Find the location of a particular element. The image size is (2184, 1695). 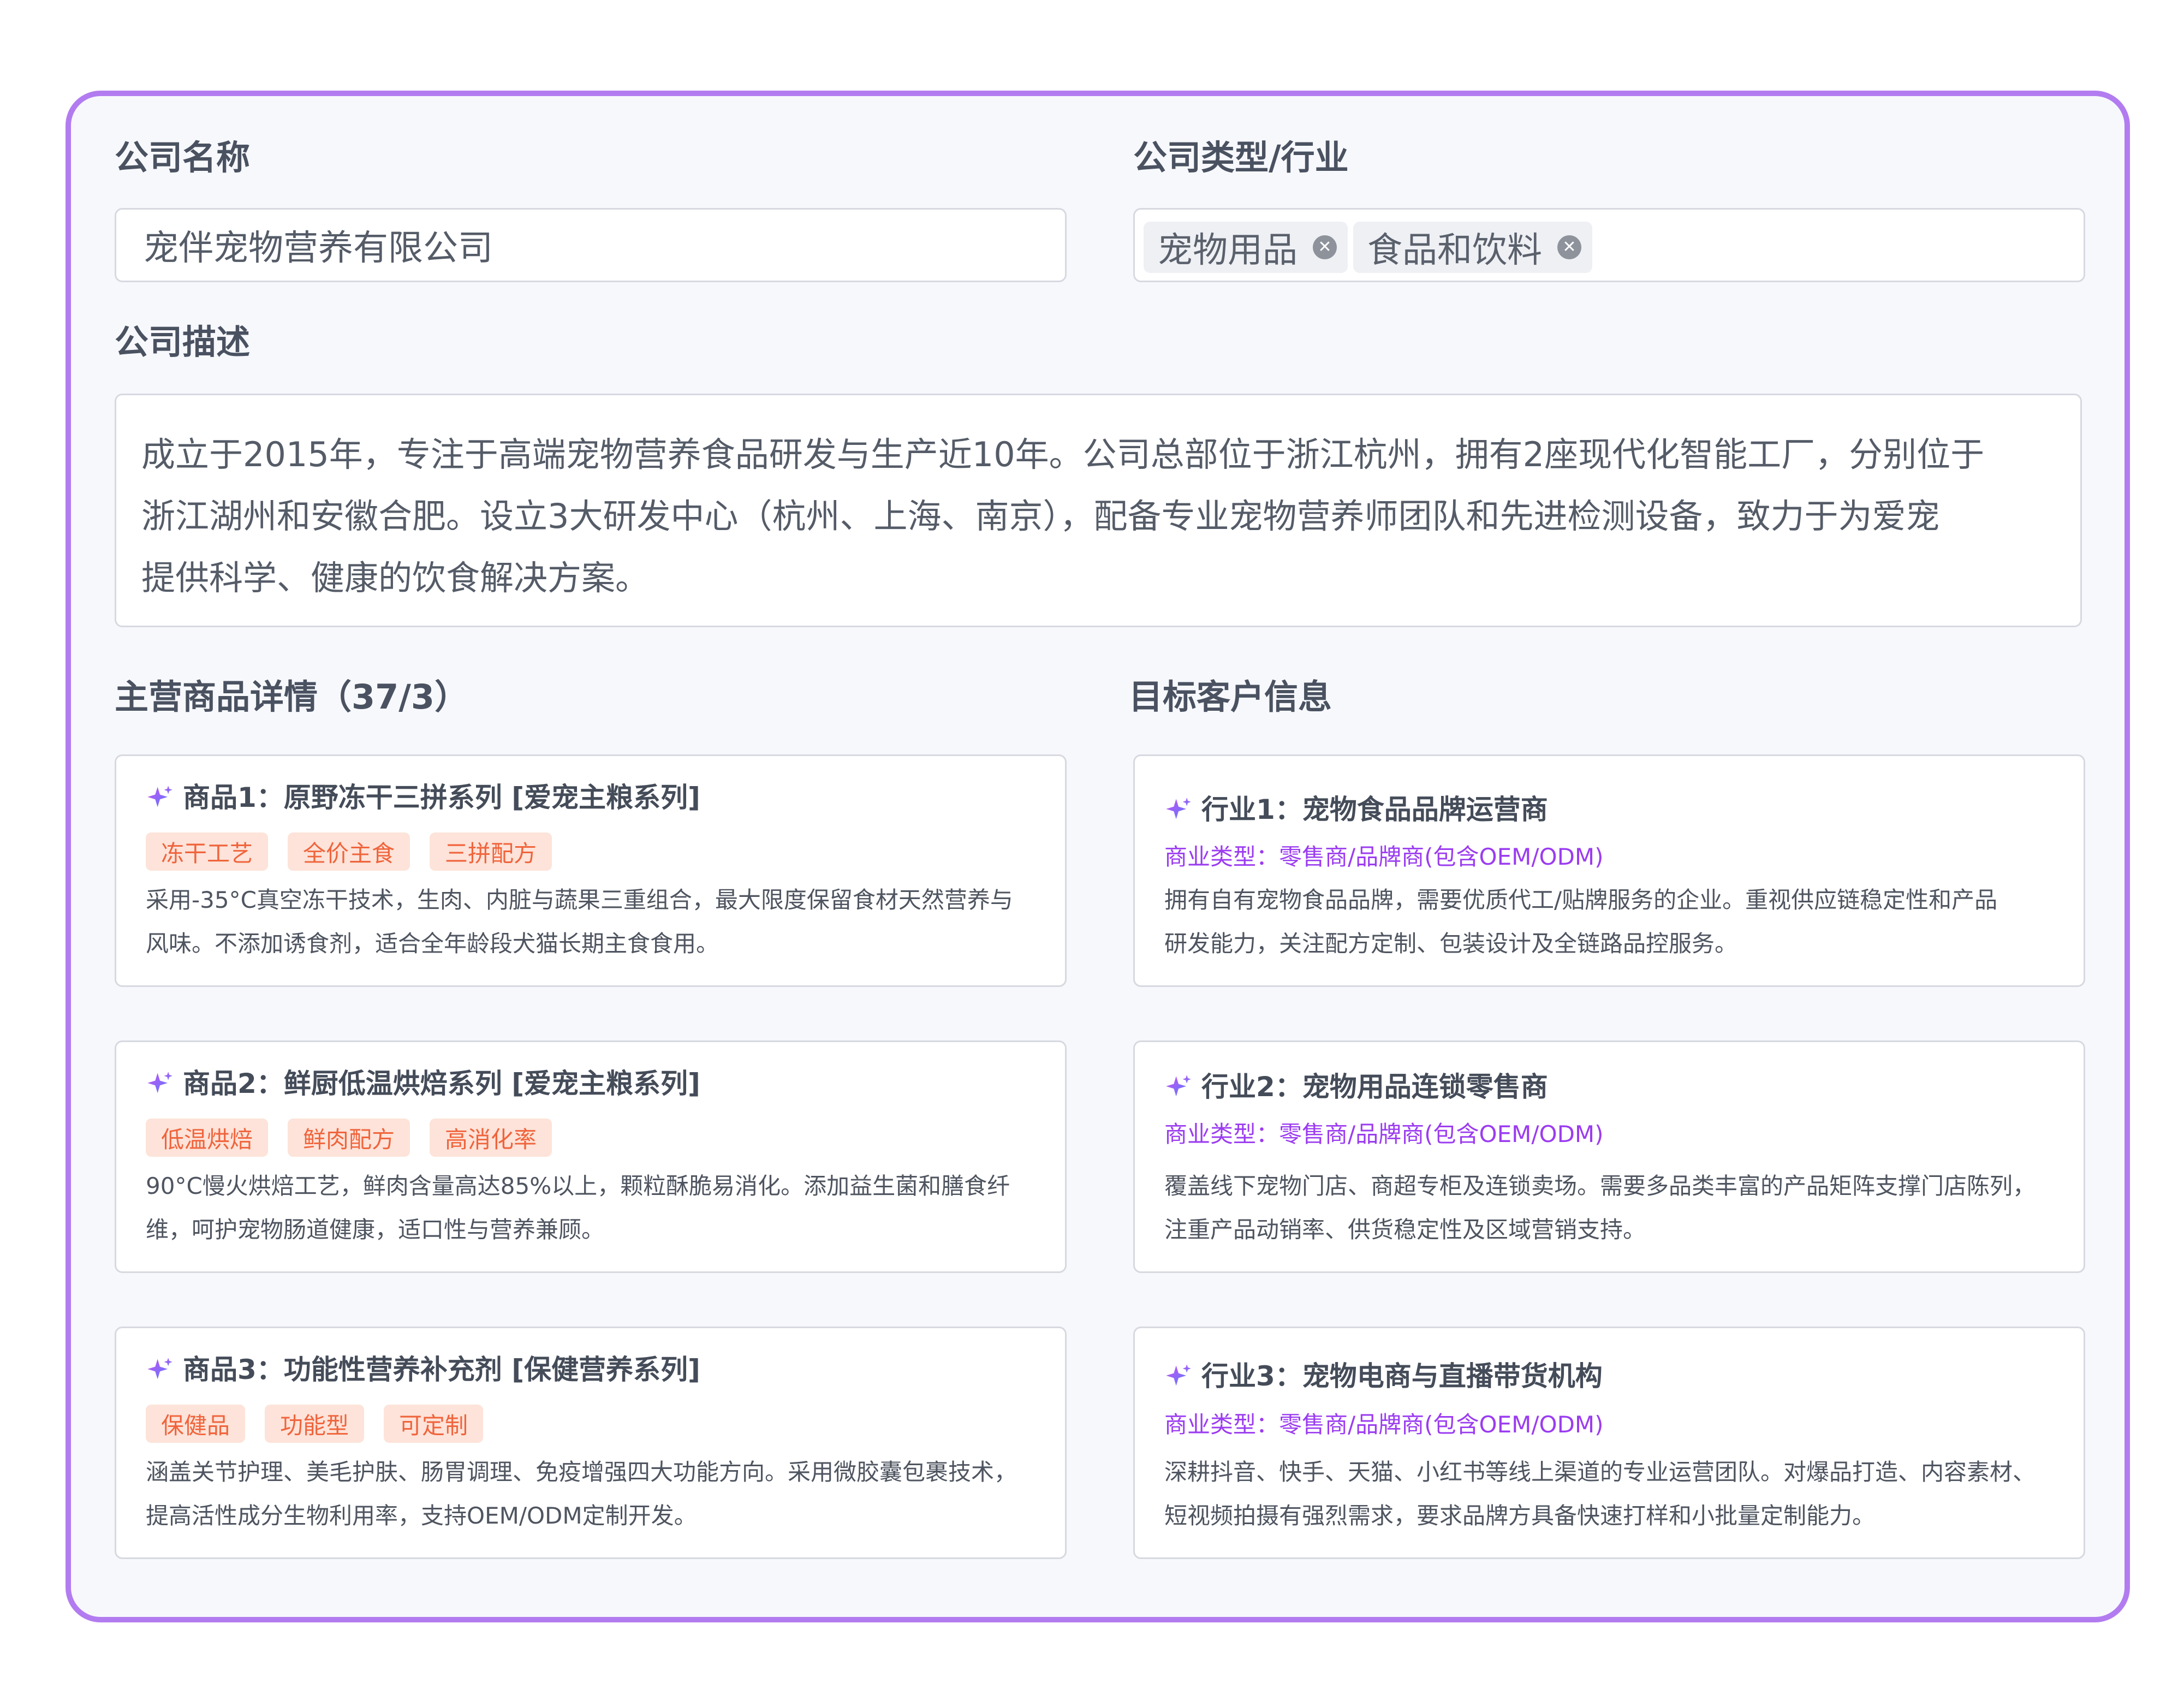

customer-description-line: 深耕抖音、快手、天猫、小红书等线上渠道的专业运营团队。对爆品打造、内容素材、 is located at coordinates (1600, 1472).